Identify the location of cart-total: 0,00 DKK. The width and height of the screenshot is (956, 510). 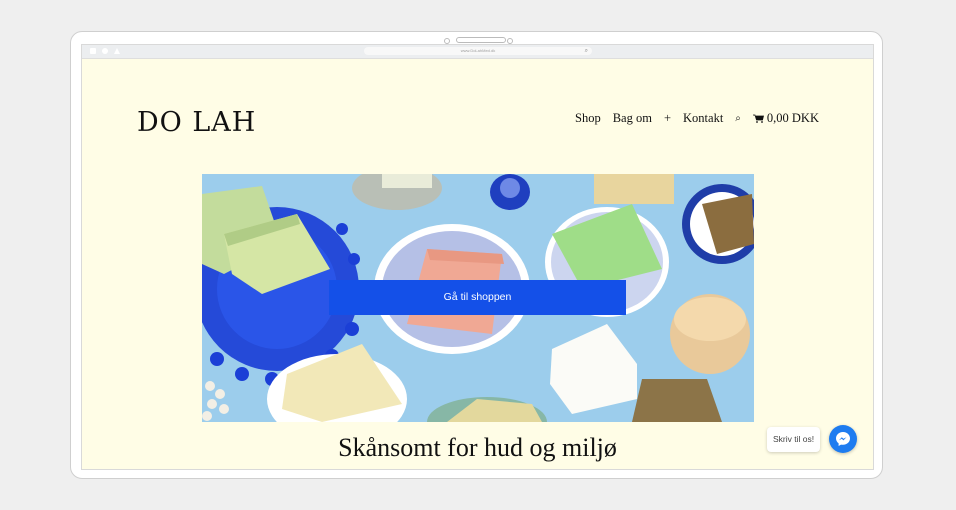
(792, 118).